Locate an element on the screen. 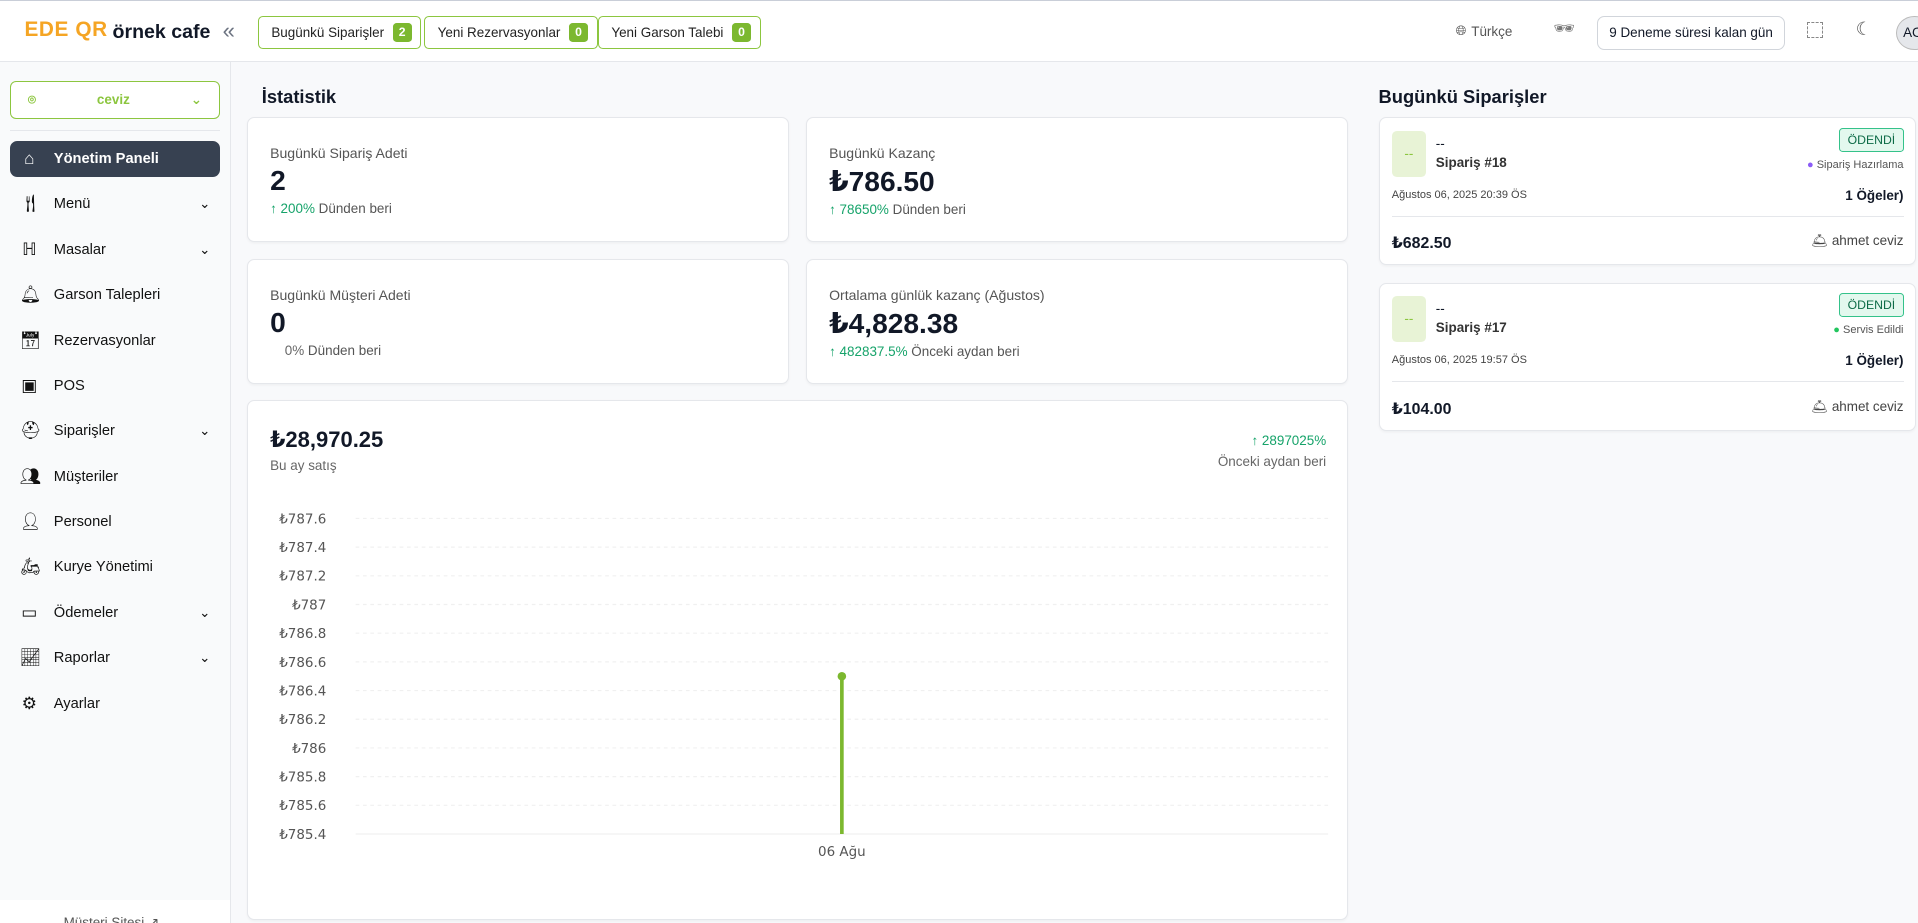 The width and height of the screenshot is (1918, 923). cloche-icon: ⛑︎ is located at coordinates (30, 431).